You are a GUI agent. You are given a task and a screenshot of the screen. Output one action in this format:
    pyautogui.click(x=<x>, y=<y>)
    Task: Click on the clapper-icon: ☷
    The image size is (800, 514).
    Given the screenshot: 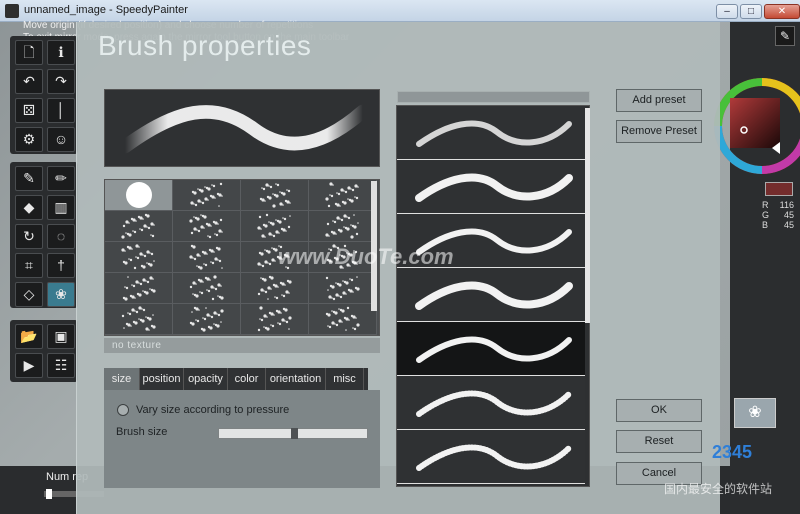 What is the action you would take?
    pyautogui.click(x=61, y=365)
    